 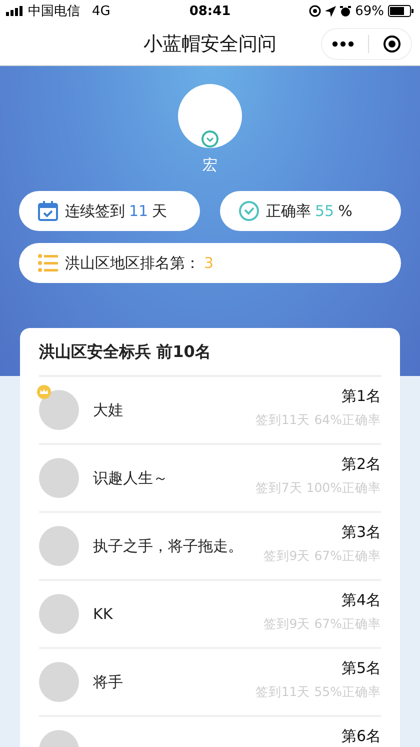 What do you see at coordinates (249, 211) in the screenshot?
I see `check-circle-icon` at bounding box center [249, 211].